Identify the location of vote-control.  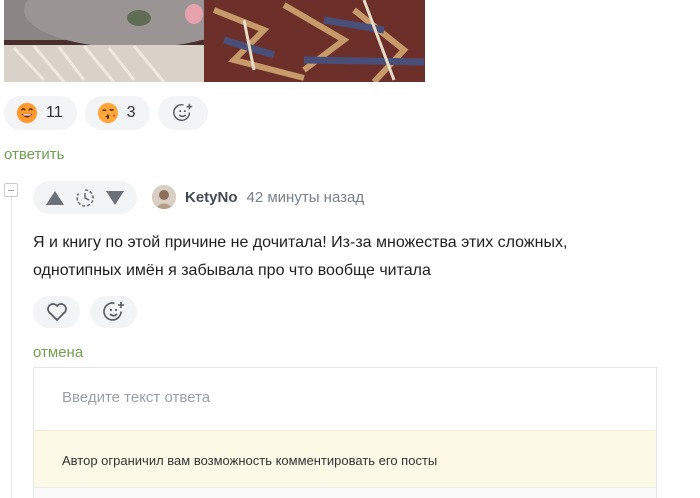
(85, 197).